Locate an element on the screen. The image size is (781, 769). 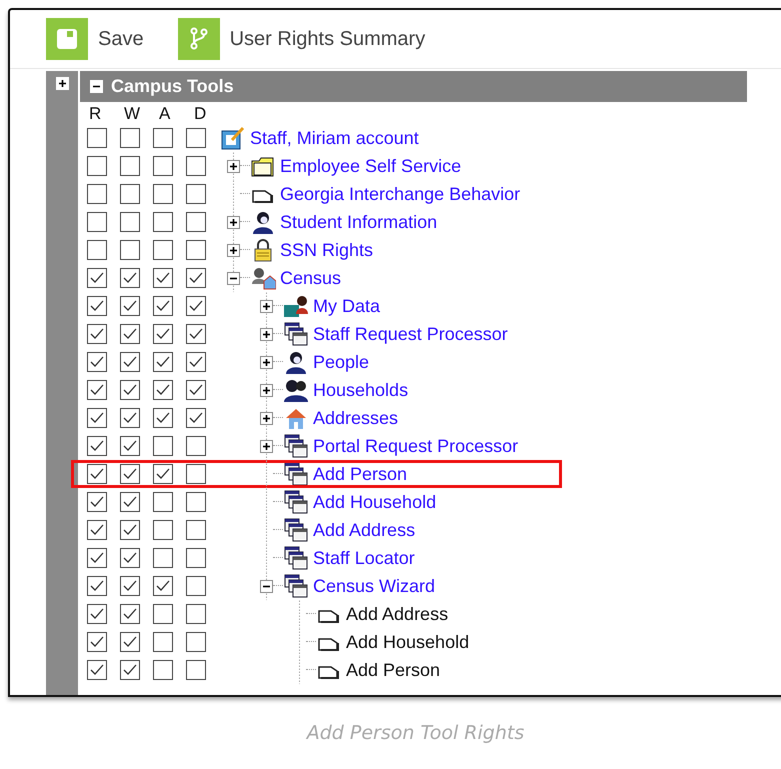
tree-item: Staff Request Processor is located at coordinates (410, 334).